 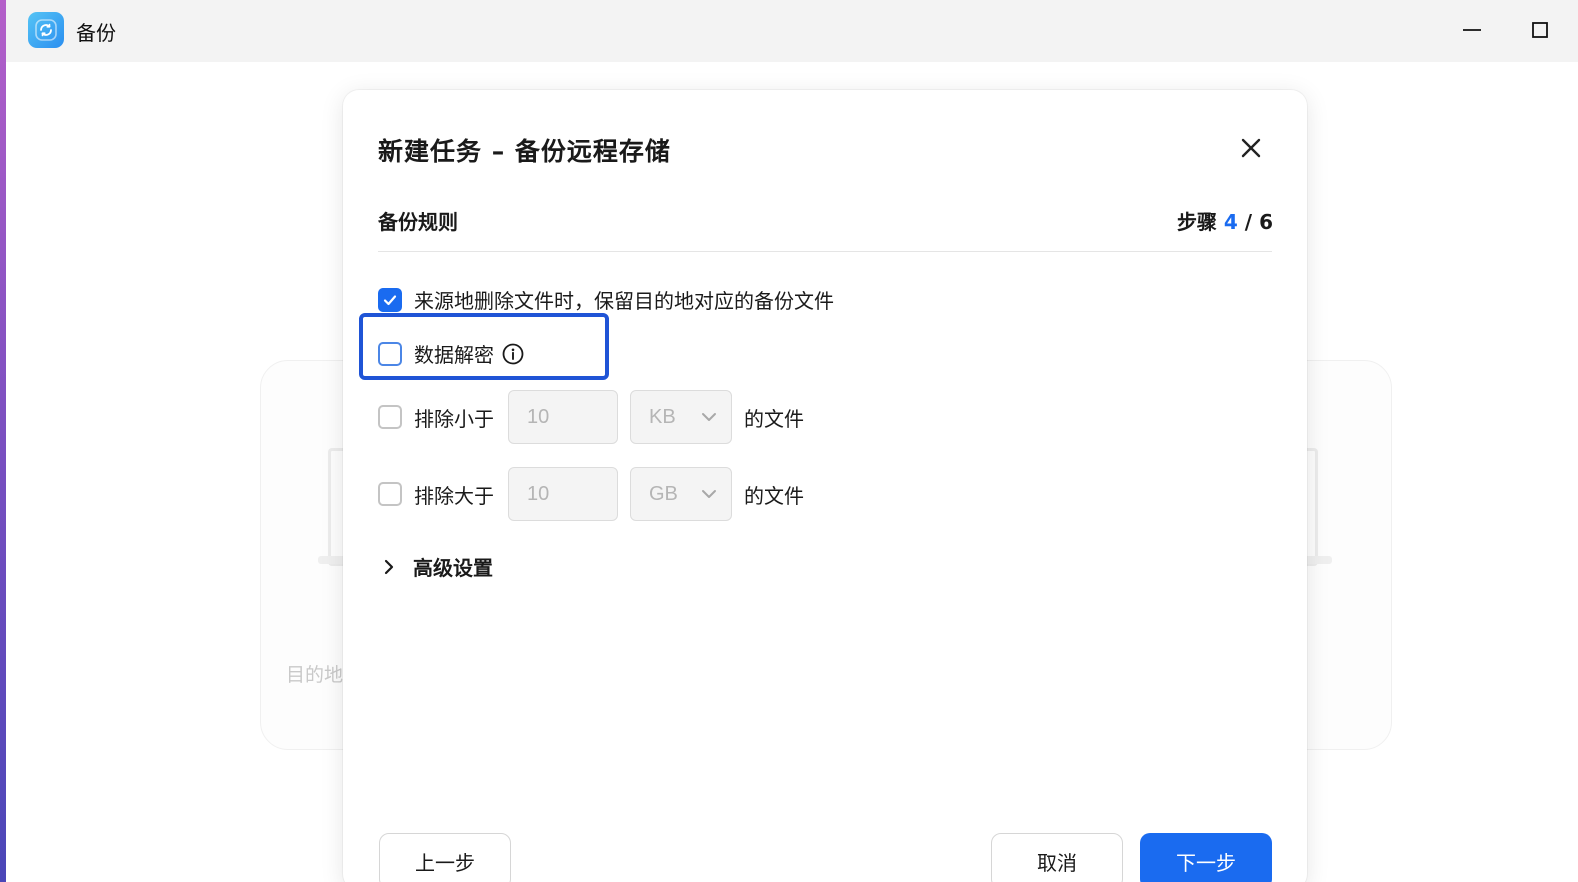 I want to click on maximize-button, so click(x=1540, y=30).